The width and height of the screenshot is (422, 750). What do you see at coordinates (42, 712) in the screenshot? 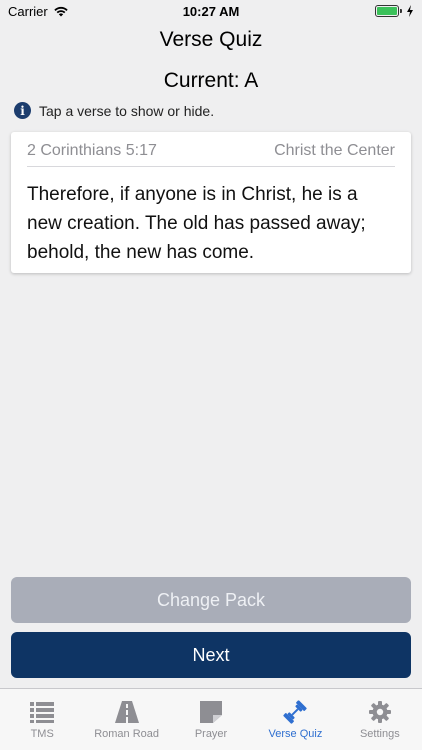
I see `list-icon` at bounding box center [42, 712].